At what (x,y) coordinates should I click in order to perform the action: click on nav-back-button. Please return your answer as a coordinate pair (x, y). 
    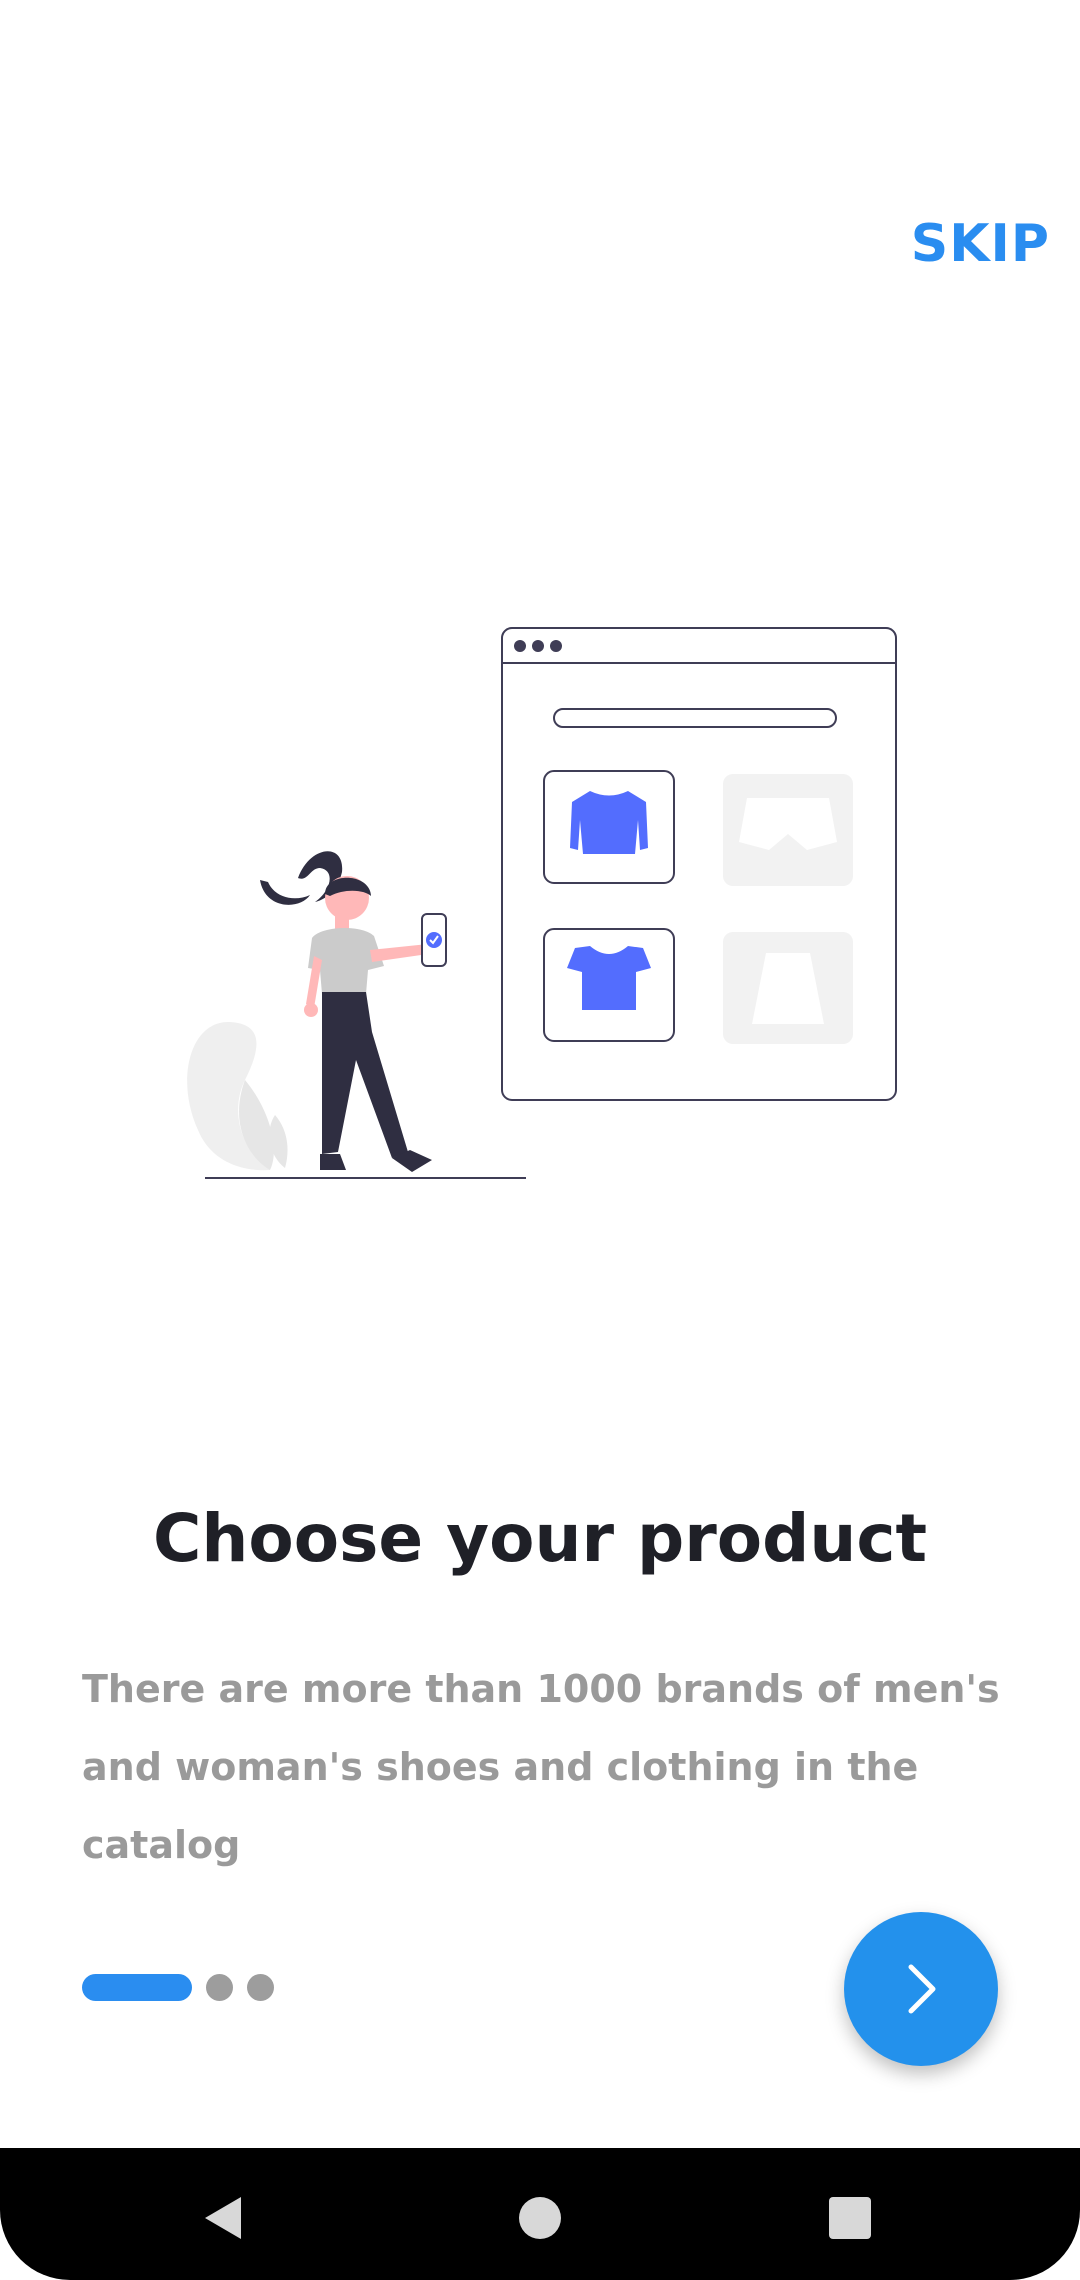
    Looking at the image, I should click on (224, 2218).